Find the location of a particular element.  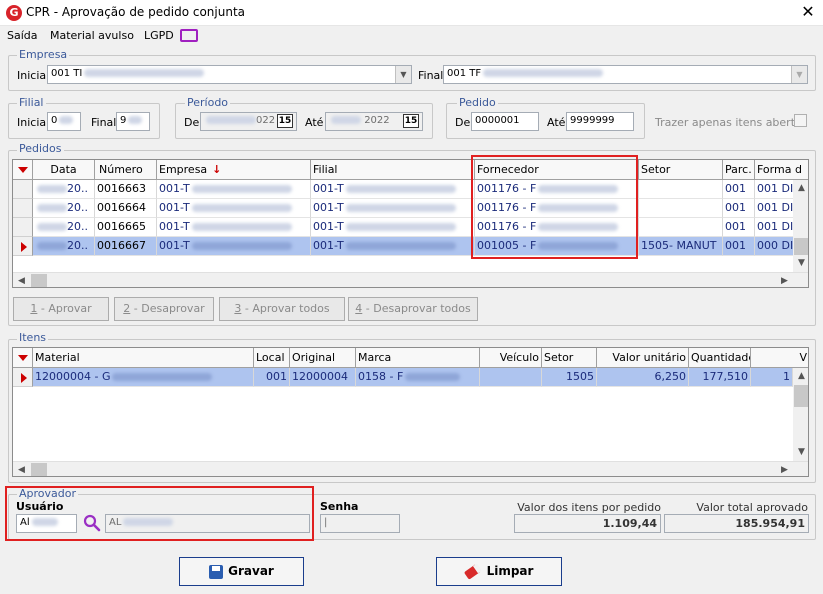

desaprovar-button: 2 - Desaprovar is located at coordinates (164, 309).